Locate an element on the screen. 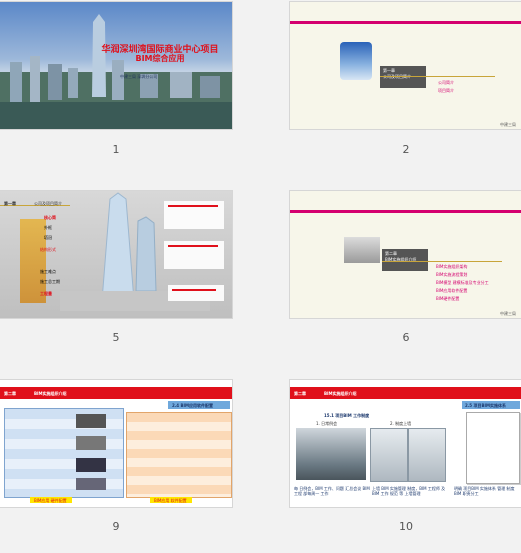 The width and height of the screenshot is (521, 553). slide-number-6: 6 is located at coordinates (406, 337).